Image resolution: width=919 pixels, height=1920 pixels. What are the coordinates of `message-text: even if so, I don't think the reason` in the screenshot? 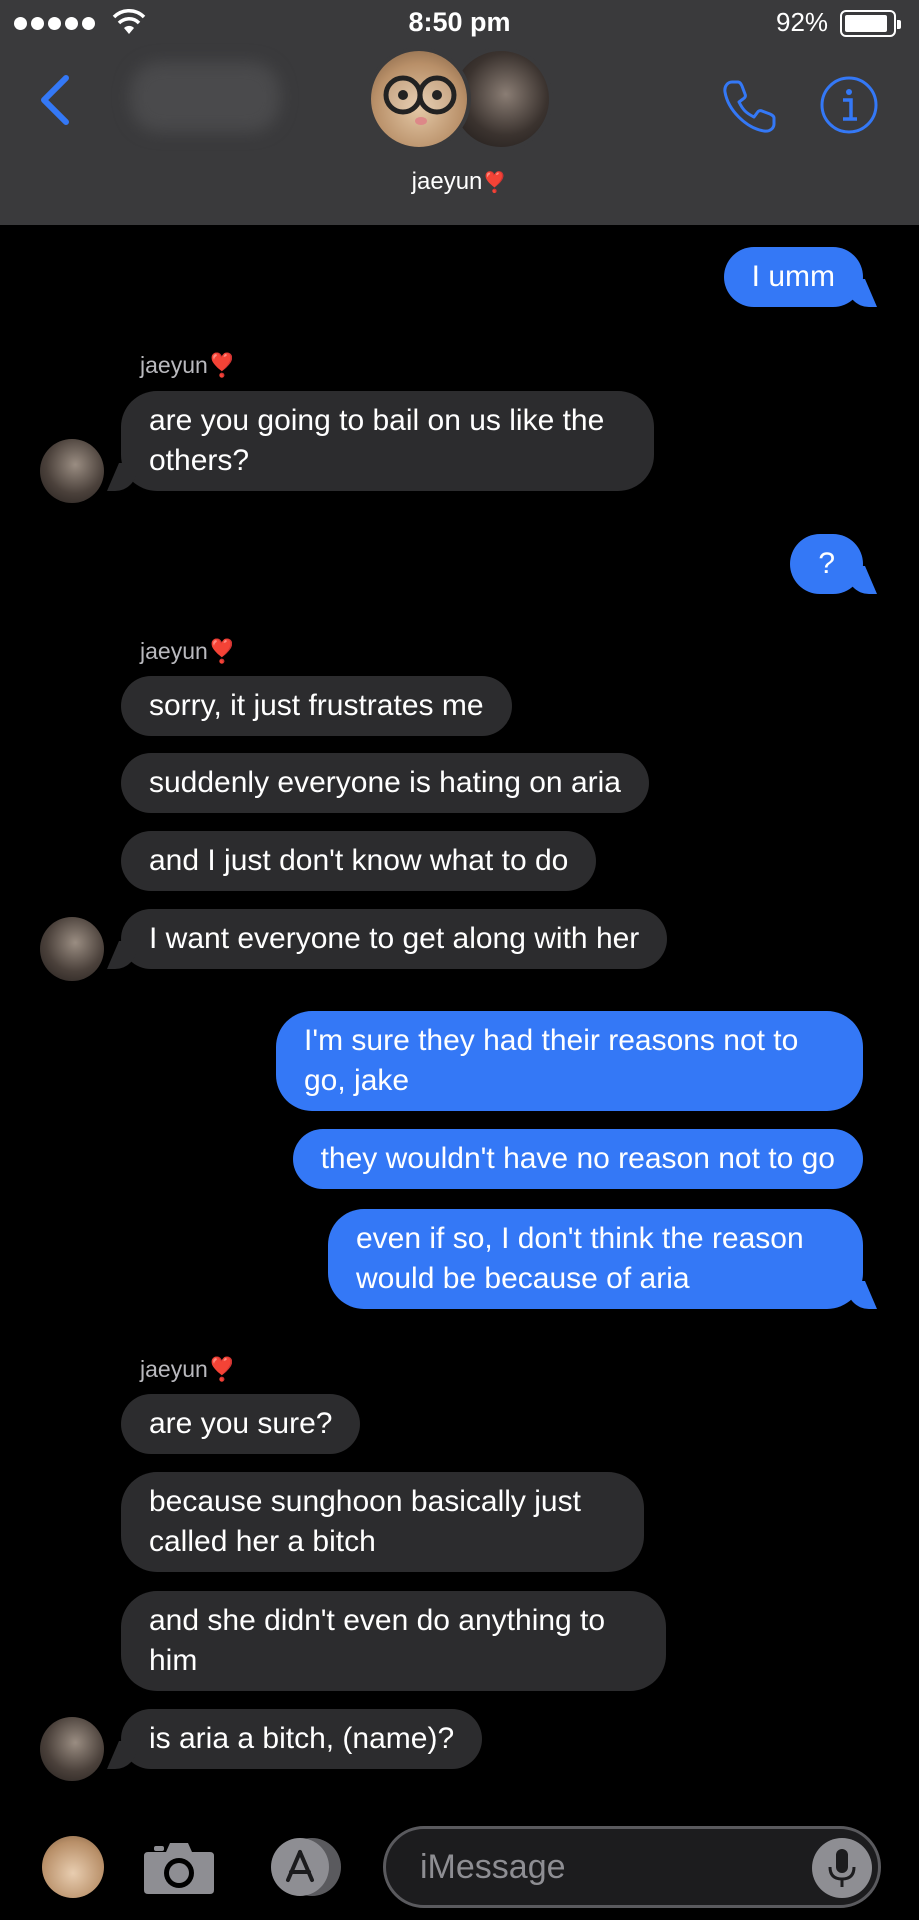 It's located at (580, 1238).